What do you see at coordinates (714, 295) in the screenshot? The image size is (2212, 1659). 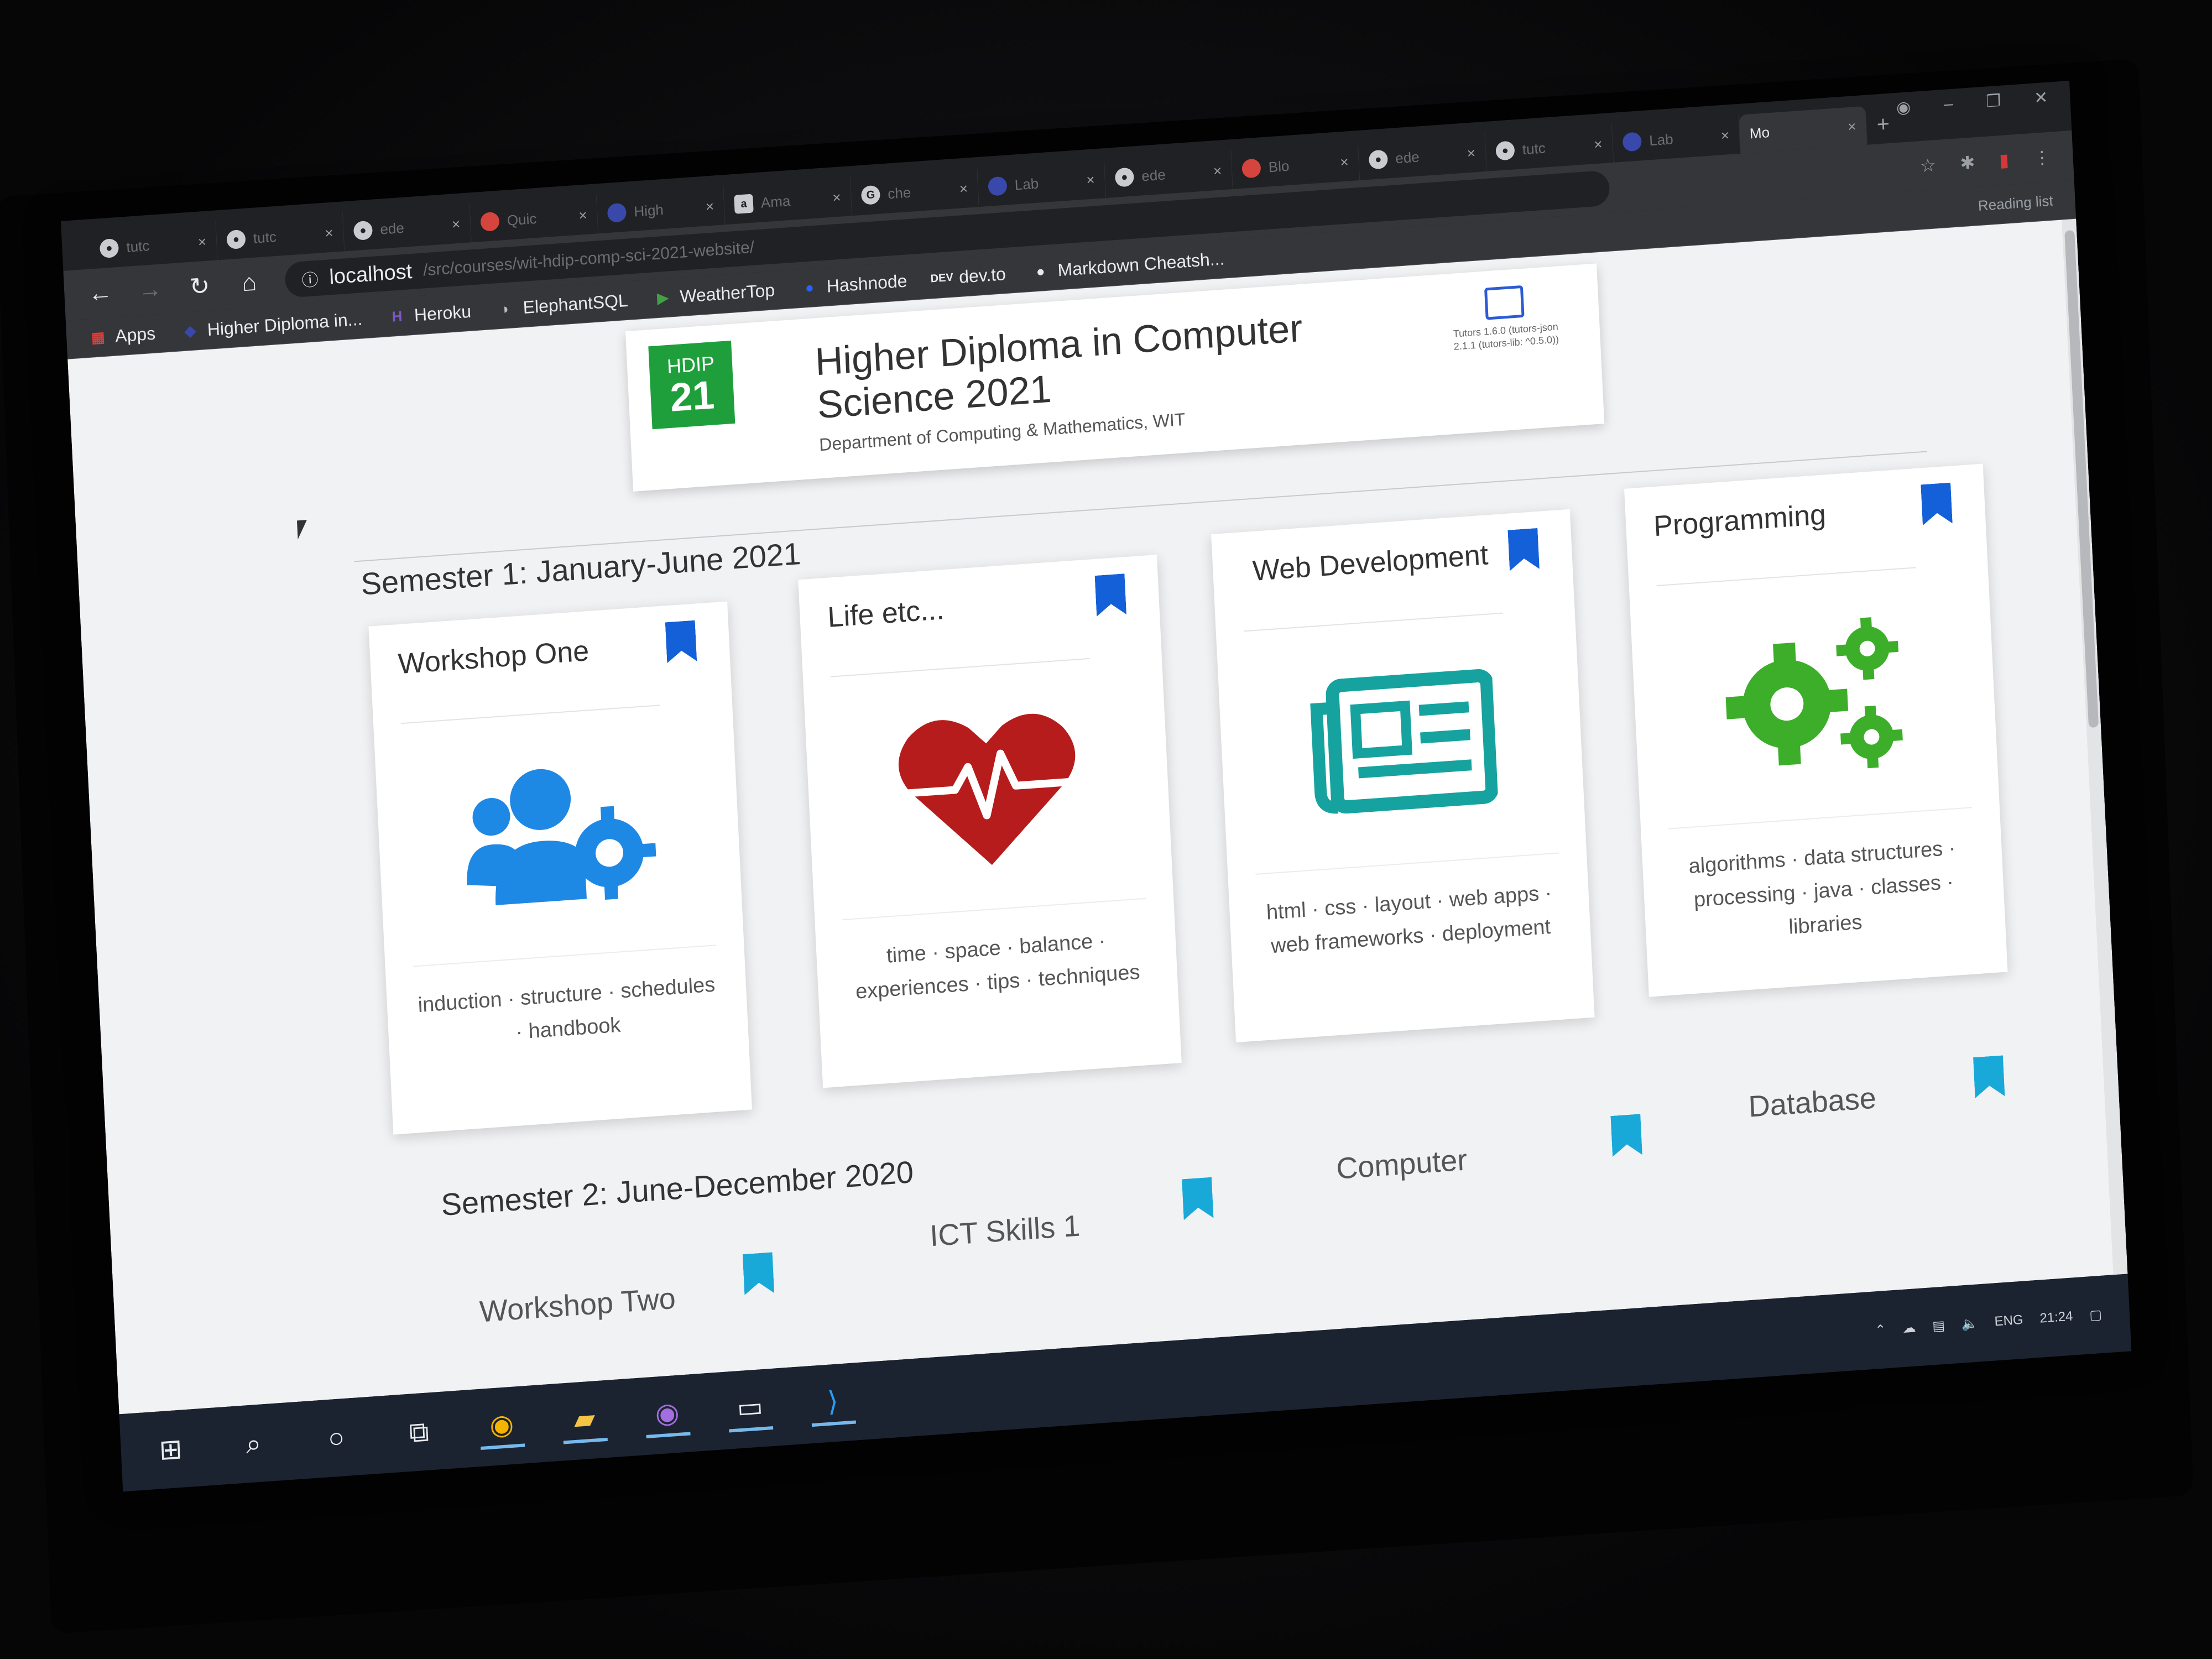 I see `bookmark-weathertop: ▶ WeatherTop` at bounding box center [714, 295].